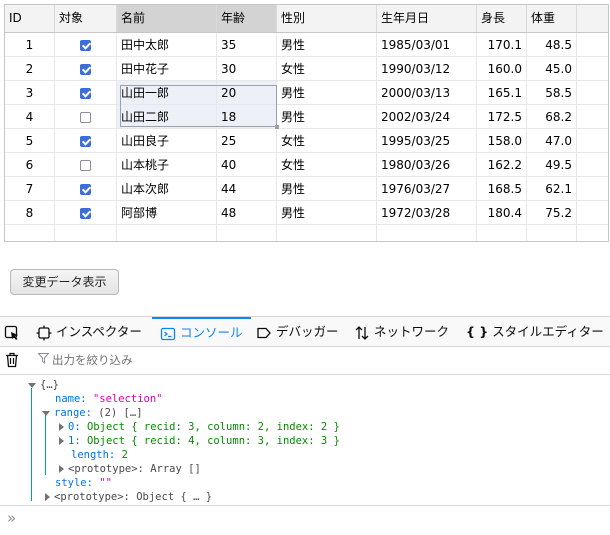 The width and height of the screenshot is (610, 535). Describe the element at coordinates (502, 45) in the screenshot. I see `cell-height: 170.1` at that location.